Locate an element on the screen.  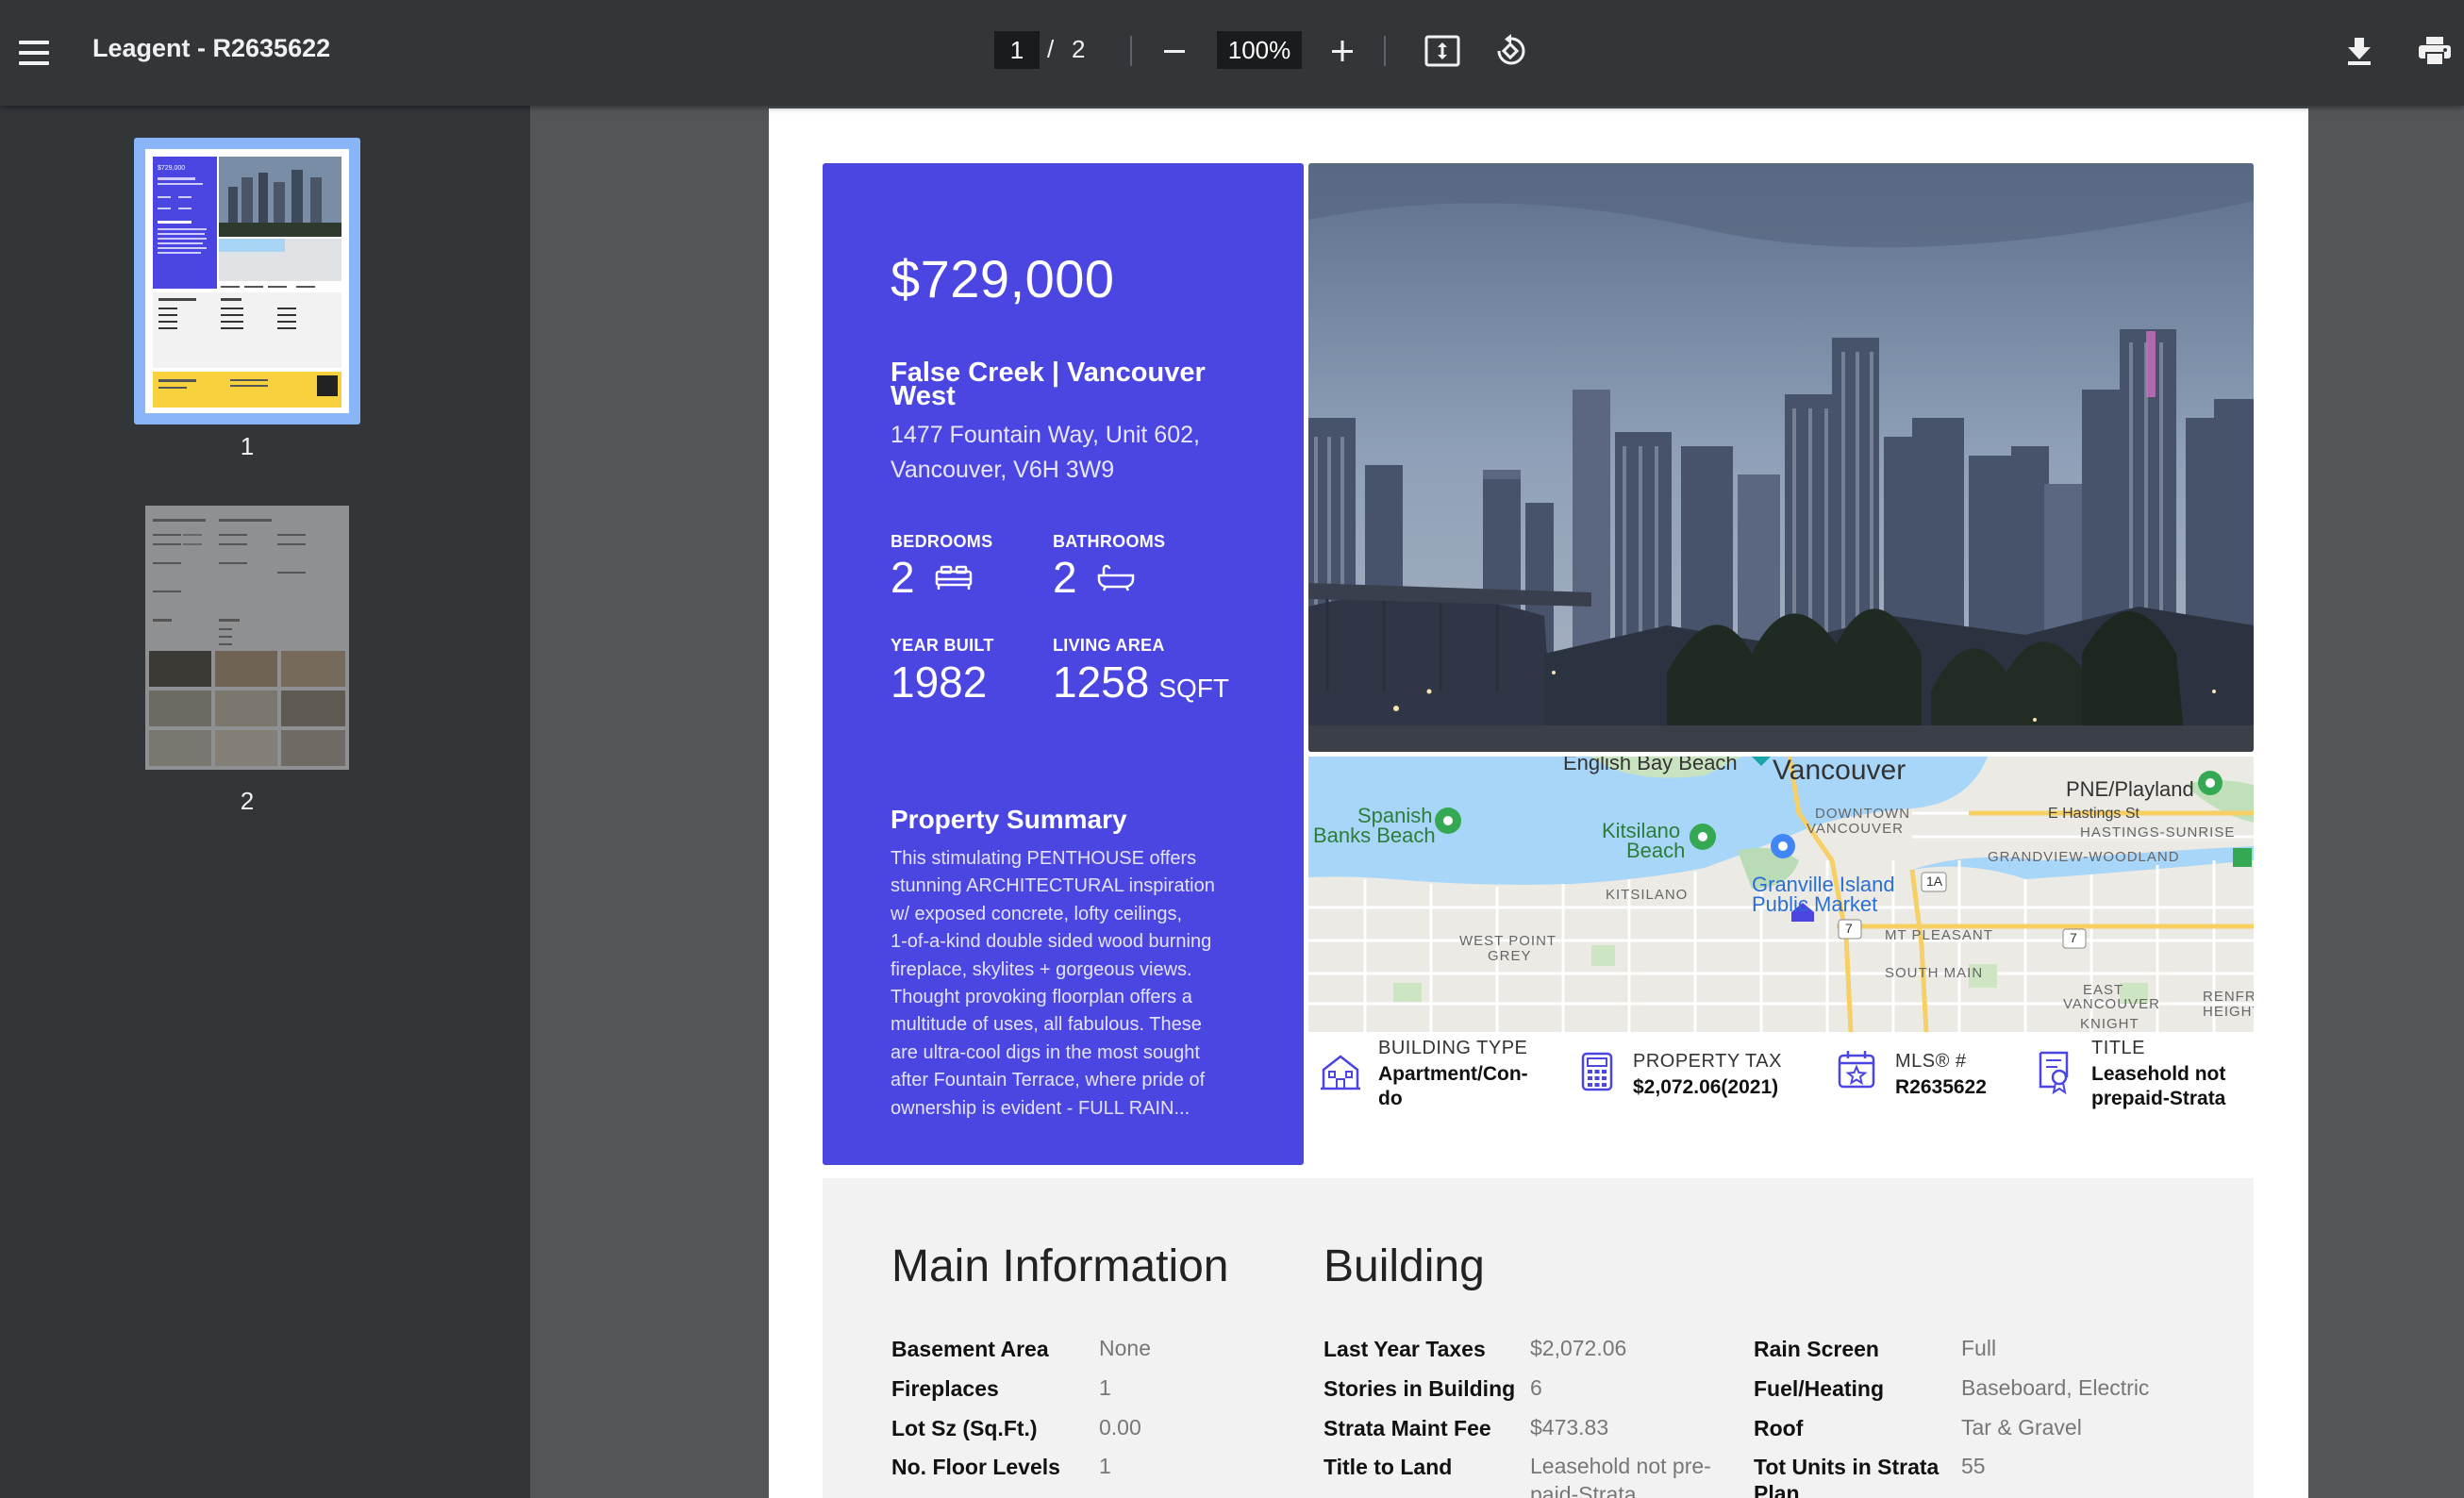
summary-line: multitude of uses, all fabulous. These is located at coordinates (1047, 1025).